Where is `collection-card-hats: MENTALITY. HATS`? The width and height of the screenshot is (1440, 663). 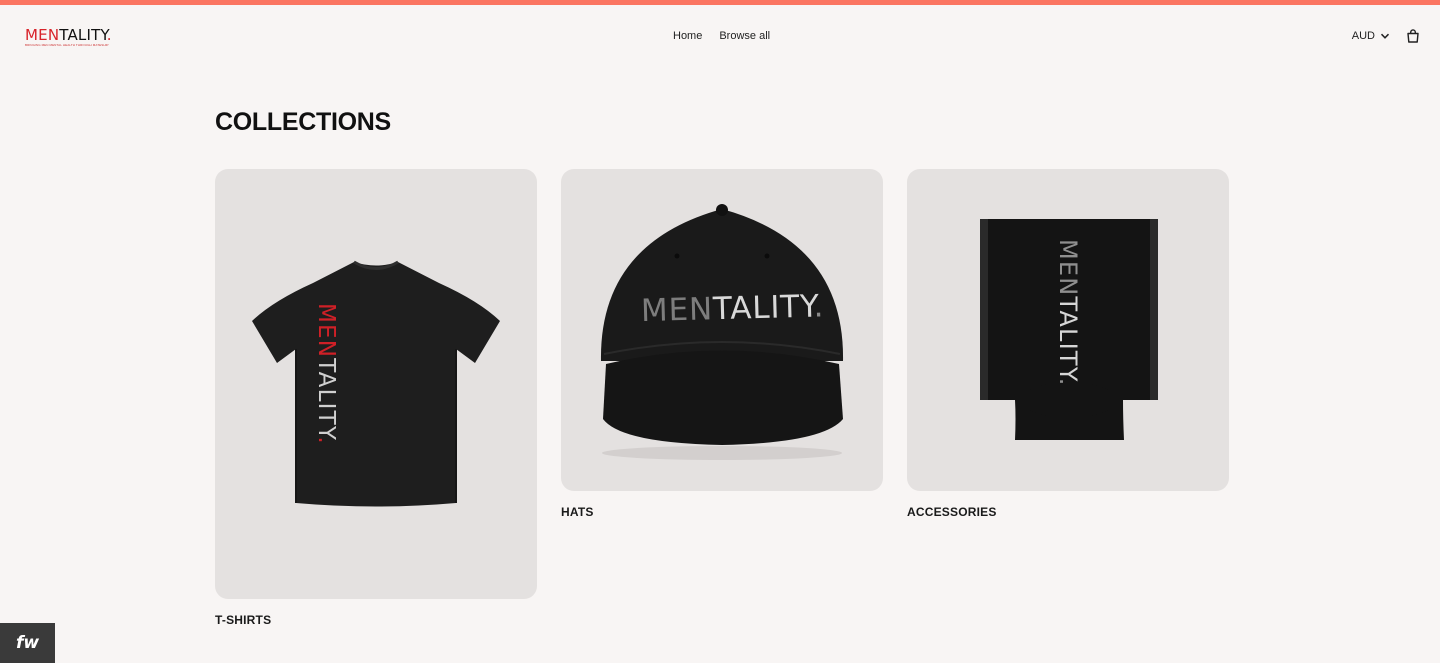 collection-card-hats: MENTALITY. HATS is located at coordinates (722, 346).